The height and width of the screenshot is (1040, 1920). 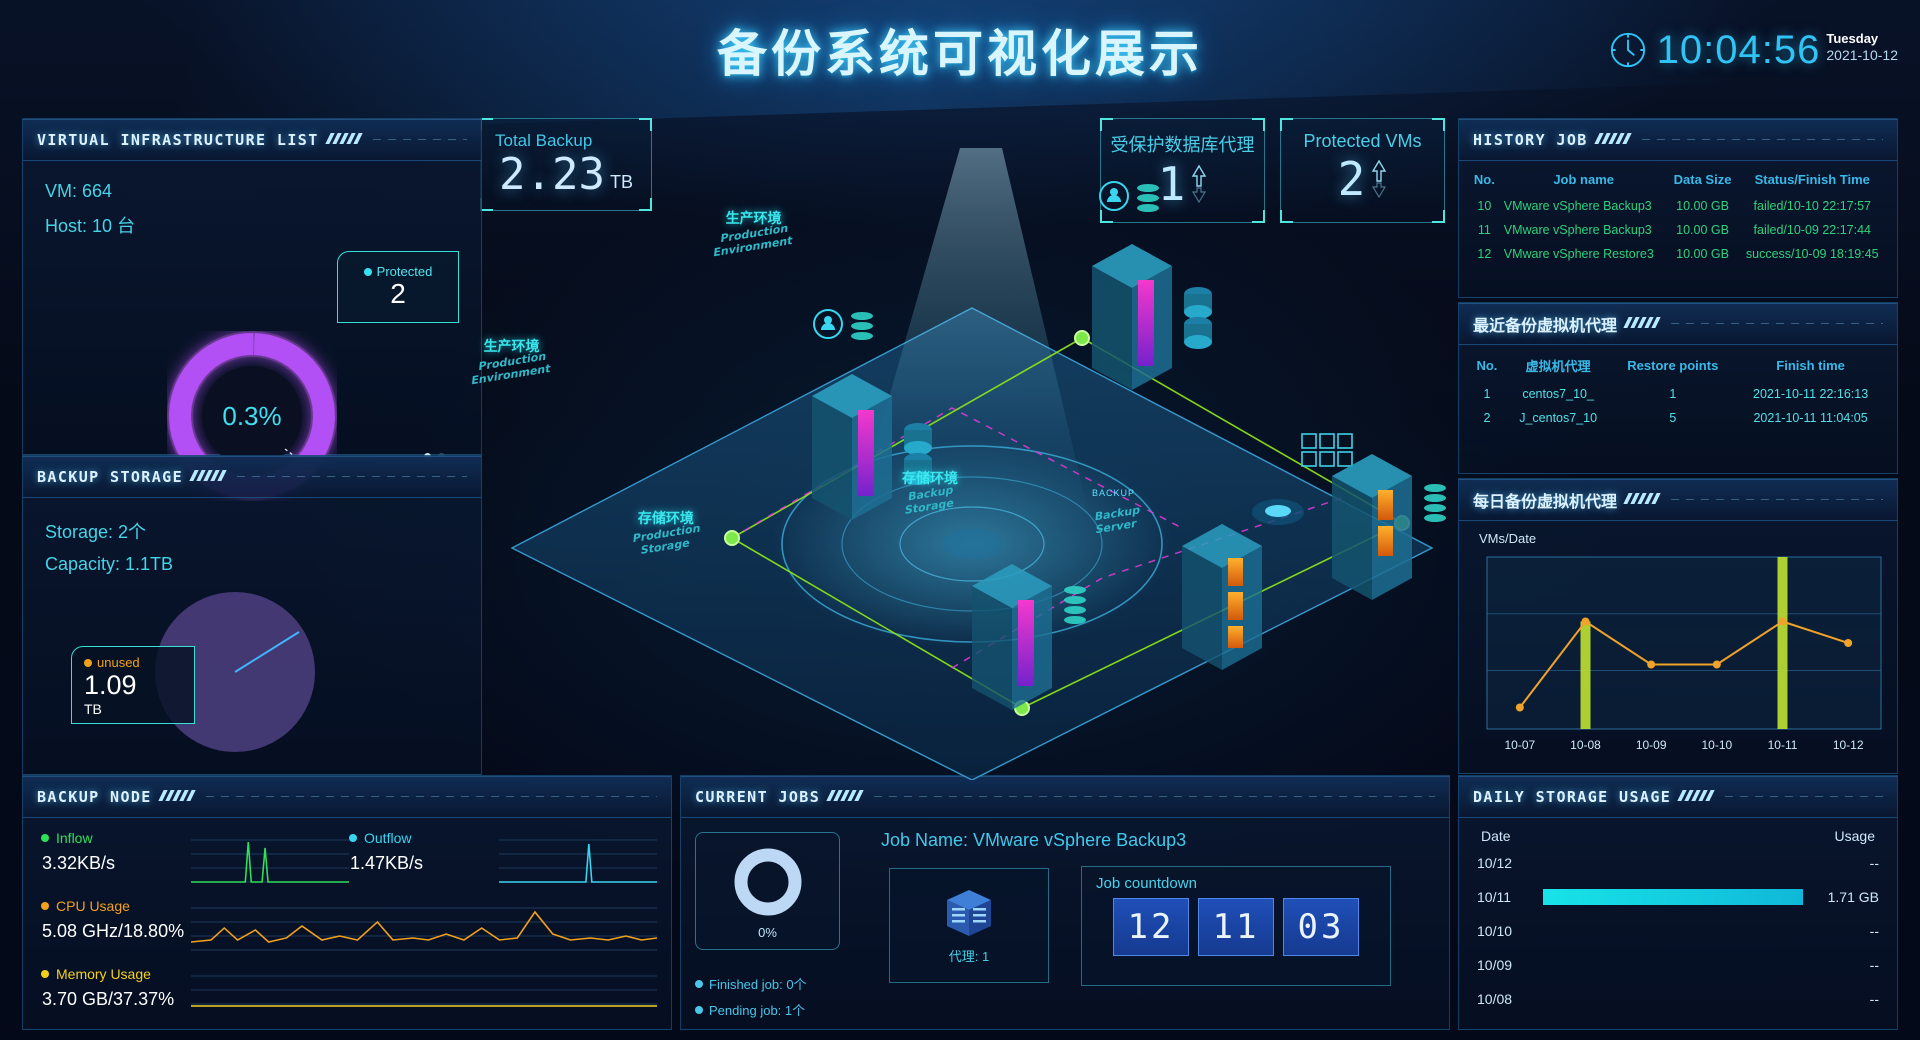 What do you see at coordinates (397, 271) in the screenshot?
I see `protected-label-wrap: Protected` at bounding box center [397, 271].